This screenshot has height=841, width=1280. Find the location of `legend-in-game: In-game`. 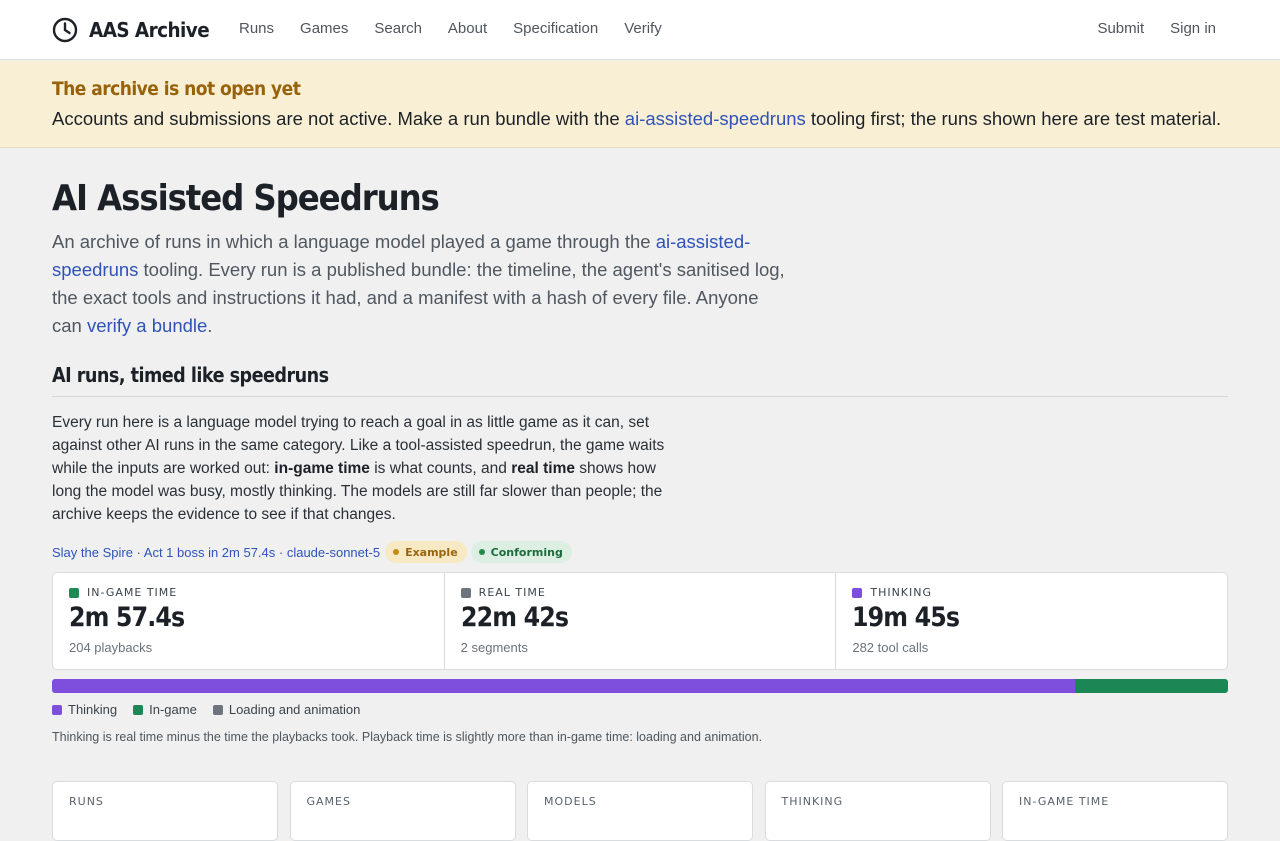

legend-in-game: In-game is located at coordinates (165, 709).